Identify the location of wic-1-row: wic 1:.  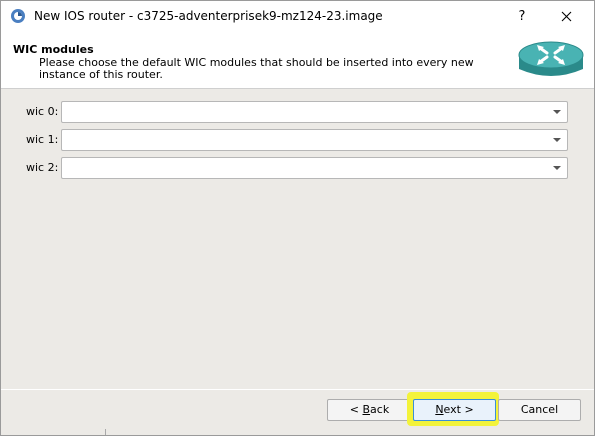
(297, 140).